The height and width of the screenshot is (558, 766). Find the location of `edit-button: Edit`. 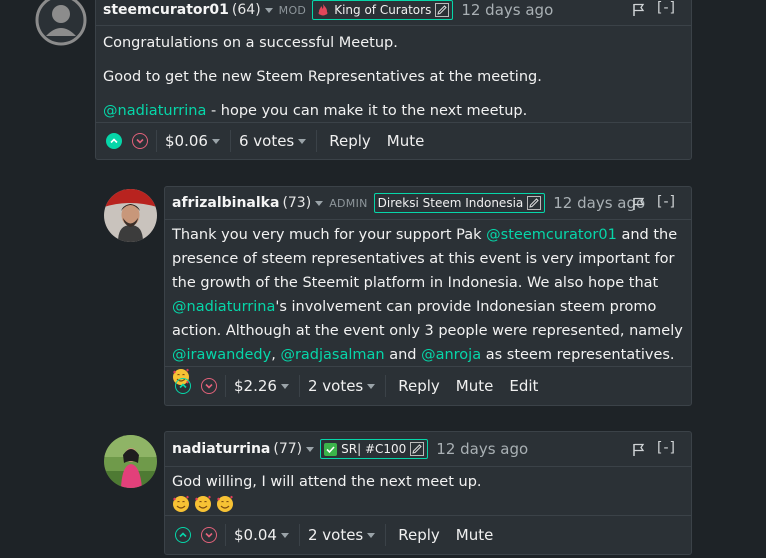

edit-button: Edit is located at coordinates (523, 386).